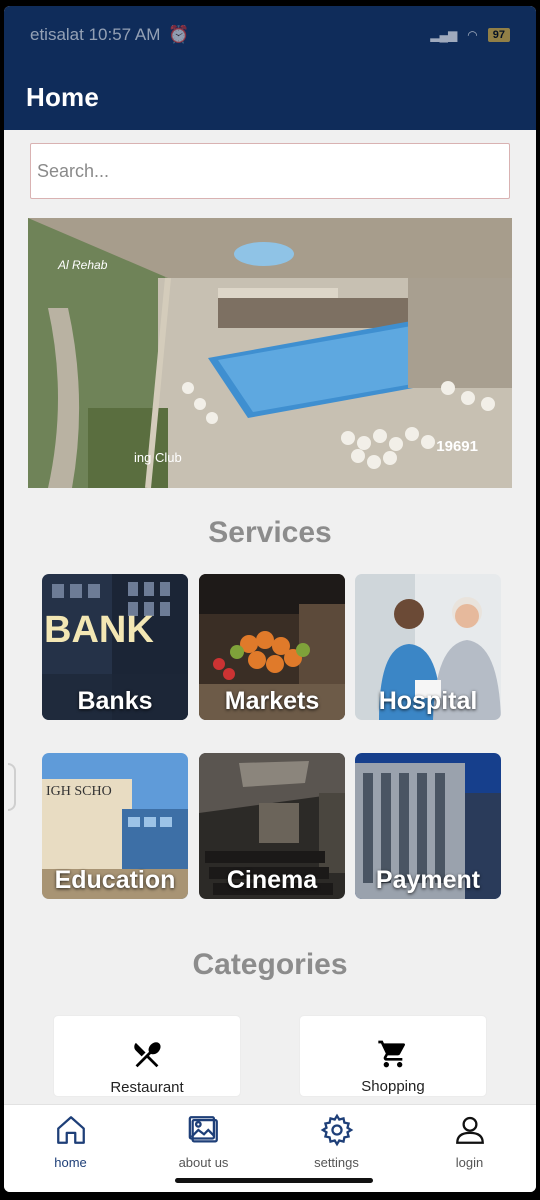  I want to click on service-label-hospital: Hospital, so click(428, 701).